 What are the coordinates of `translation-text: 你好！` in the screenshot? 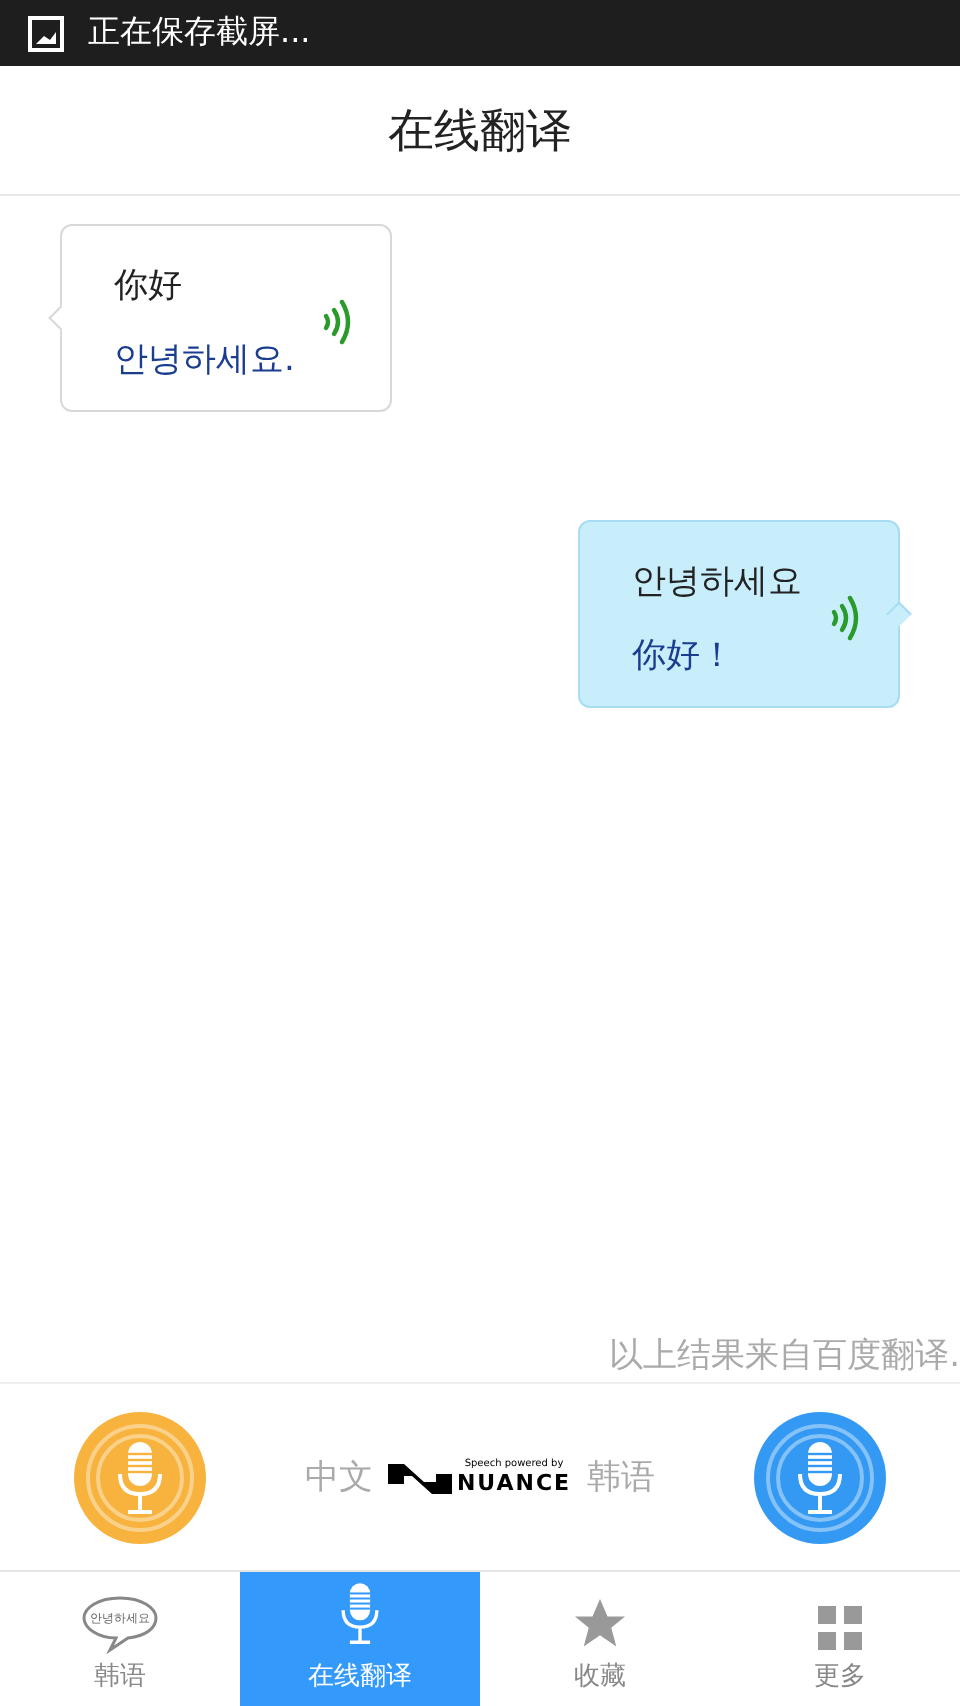 It's located at (684, 656).